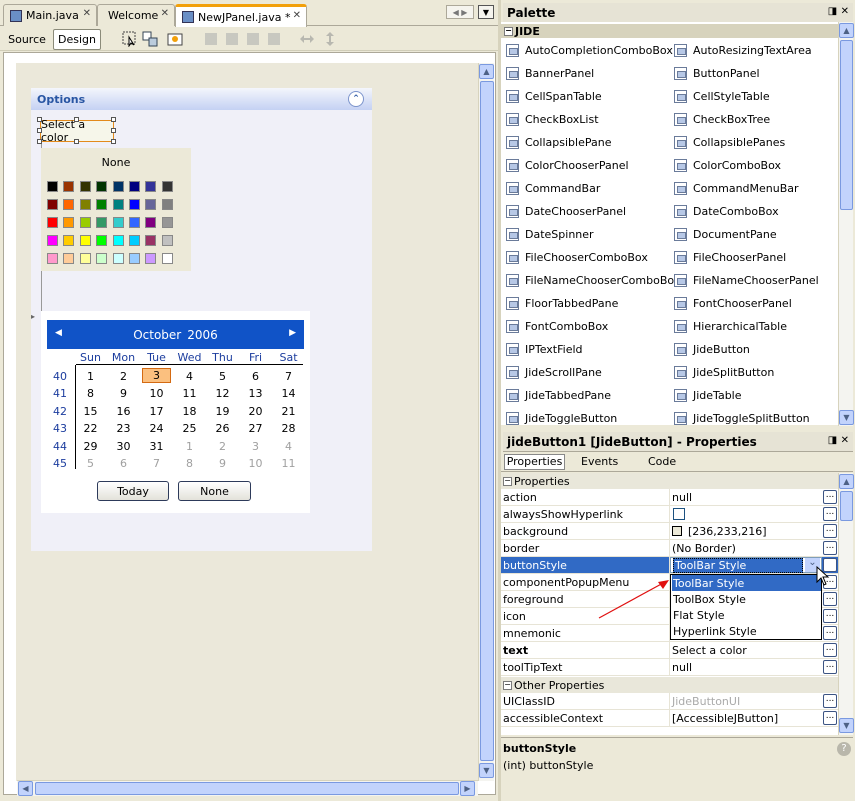  Describe the element at coordinates (90, 393) in the screenshot. I see `calendar-day: 8` at that location.